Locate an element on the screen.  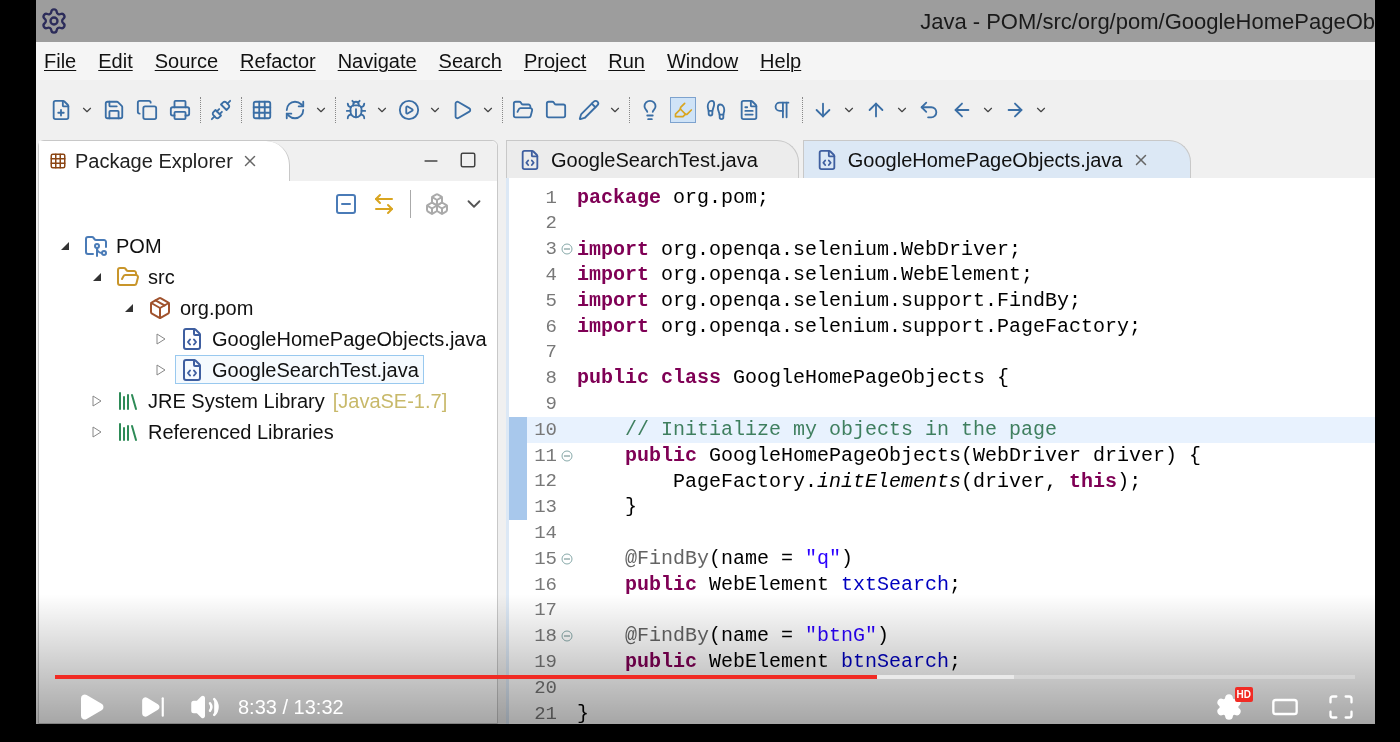
package-icon is located at coordinates (160, 307).